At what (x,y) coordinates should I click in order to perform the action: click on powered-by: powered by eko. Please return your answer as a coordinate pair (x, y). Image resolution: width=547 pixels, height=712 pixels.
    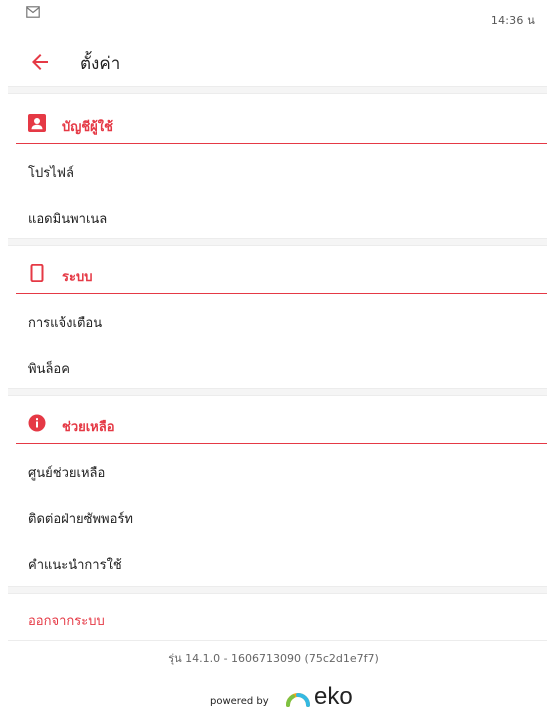
    Looking at the image, I should click on (273, 697).